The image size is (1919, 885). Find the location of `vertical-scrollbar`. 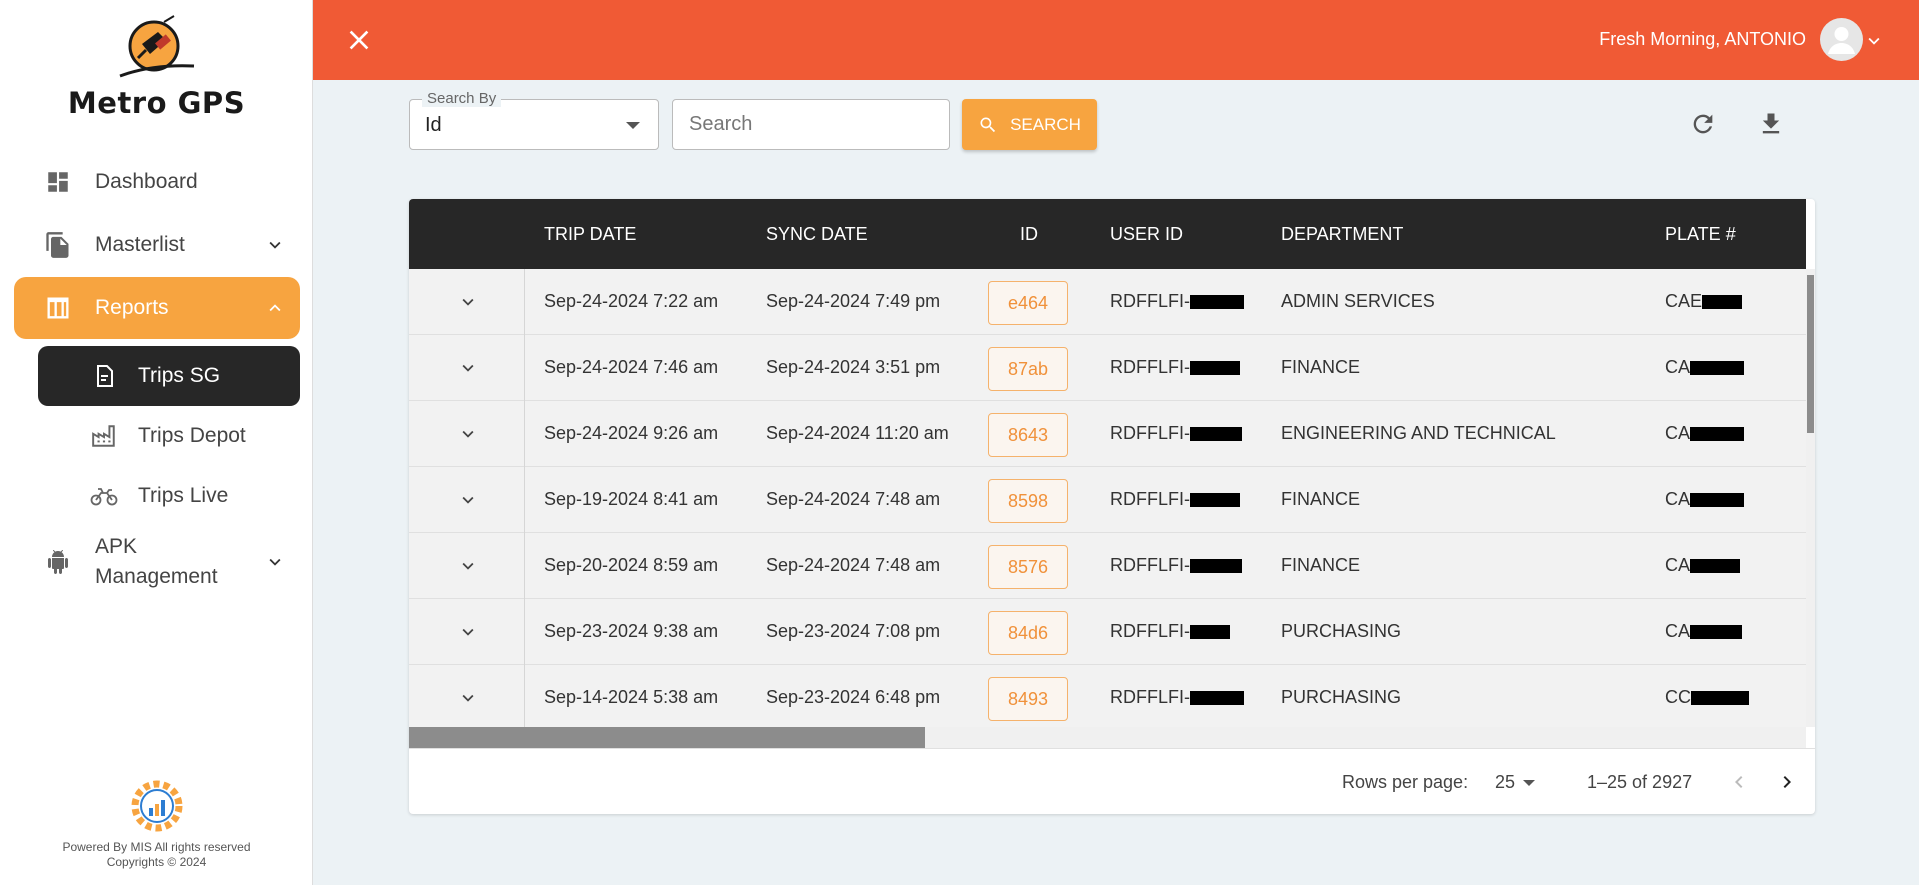

vertical-scrollbar is located at coordinates (1810, 498).